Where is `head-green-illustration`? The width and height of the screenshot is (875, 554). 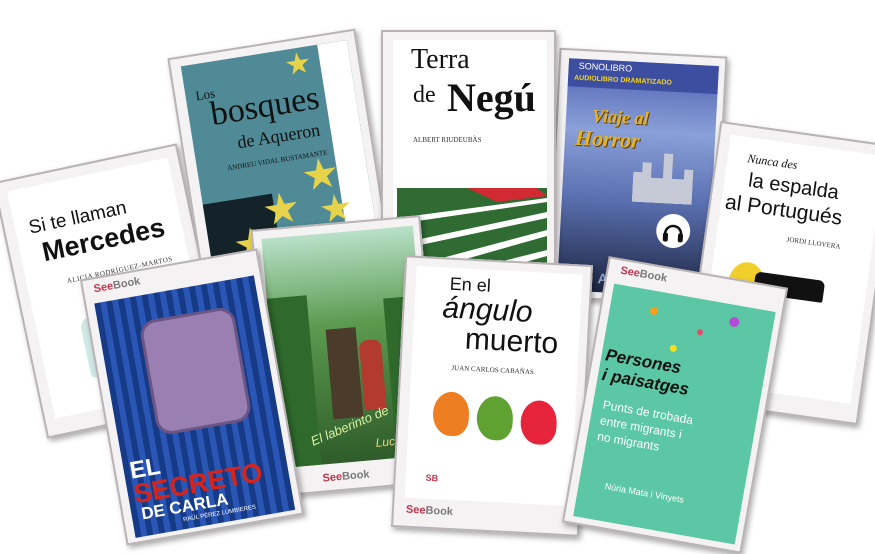 head-green-illustration is located at coordinates (494, 418).